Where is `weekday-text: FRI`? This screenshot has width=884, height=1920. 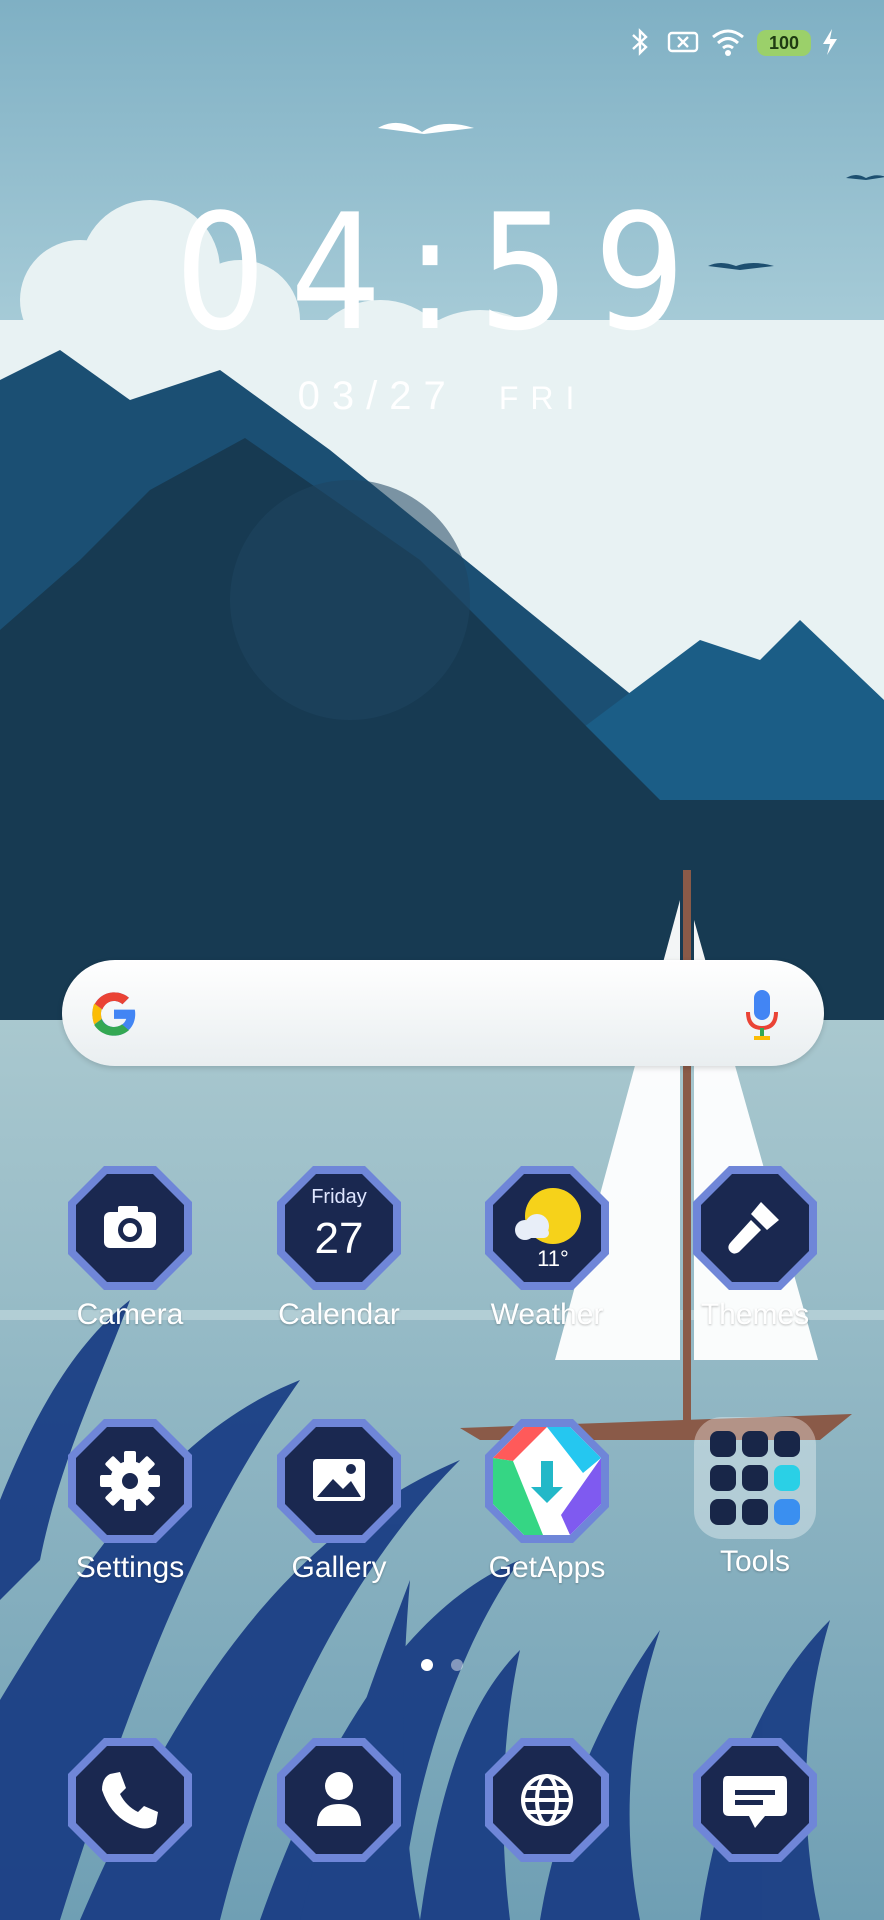 weekday-text: FRI is located at coordinates (542, 398).